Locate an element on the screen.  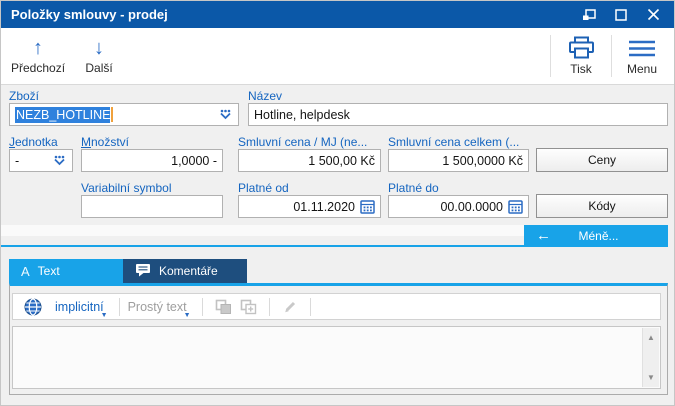
titlebar: Položky smlouvy - prodej is located at coordinates (337, 14).